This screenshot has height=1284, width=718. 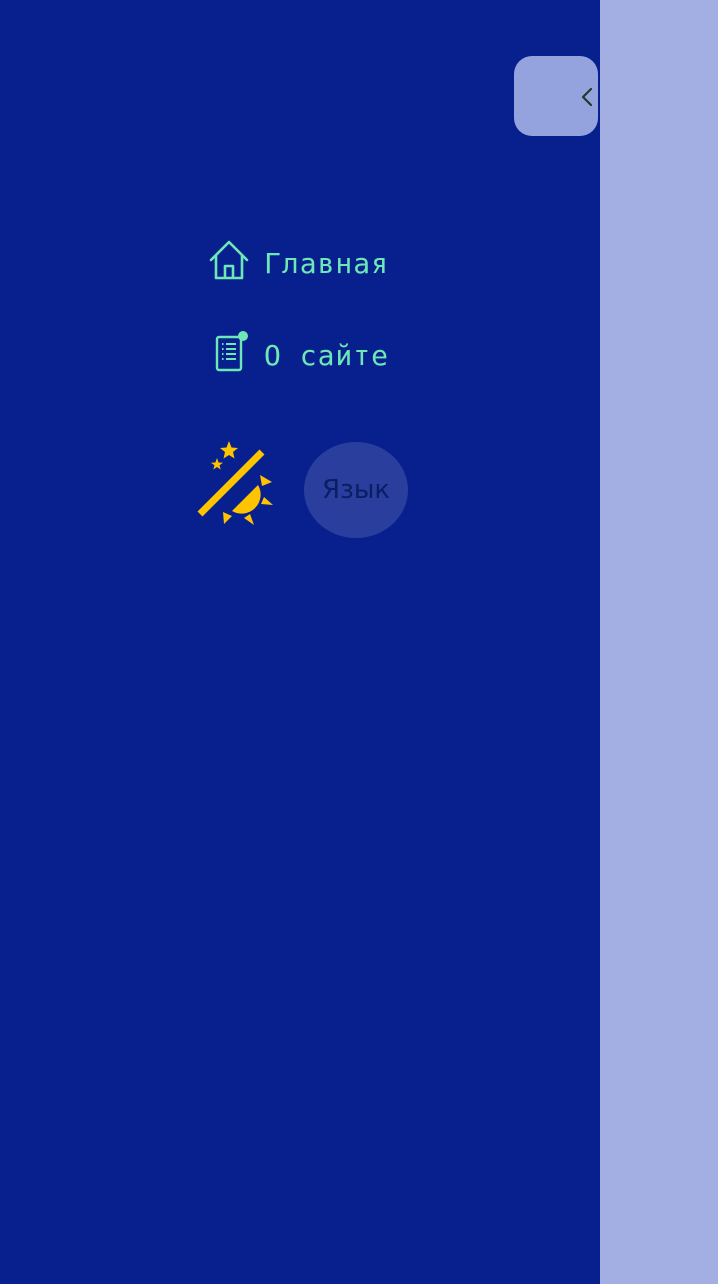 What do you see at coordinates (327, 355) in the screenshot?
I see `nav-item-about-label: О сайте` at bounding box center [327, 355].